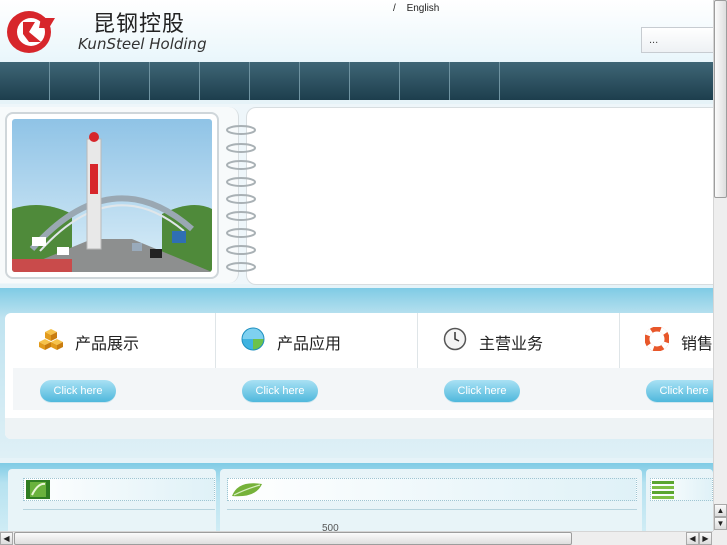  Describe the element at coordinates (330, 527) in the screenshot. I see `lower-panel-text: 500` at that location.